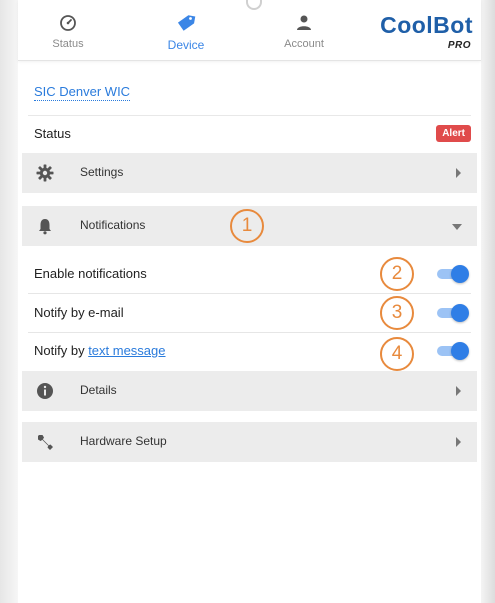 The height and width of the screenshot is (603, 495). What do you see at coordinates (126, 350) in the screenshot?
I see `text-message-link: text message` at bounding box center [126, 350].